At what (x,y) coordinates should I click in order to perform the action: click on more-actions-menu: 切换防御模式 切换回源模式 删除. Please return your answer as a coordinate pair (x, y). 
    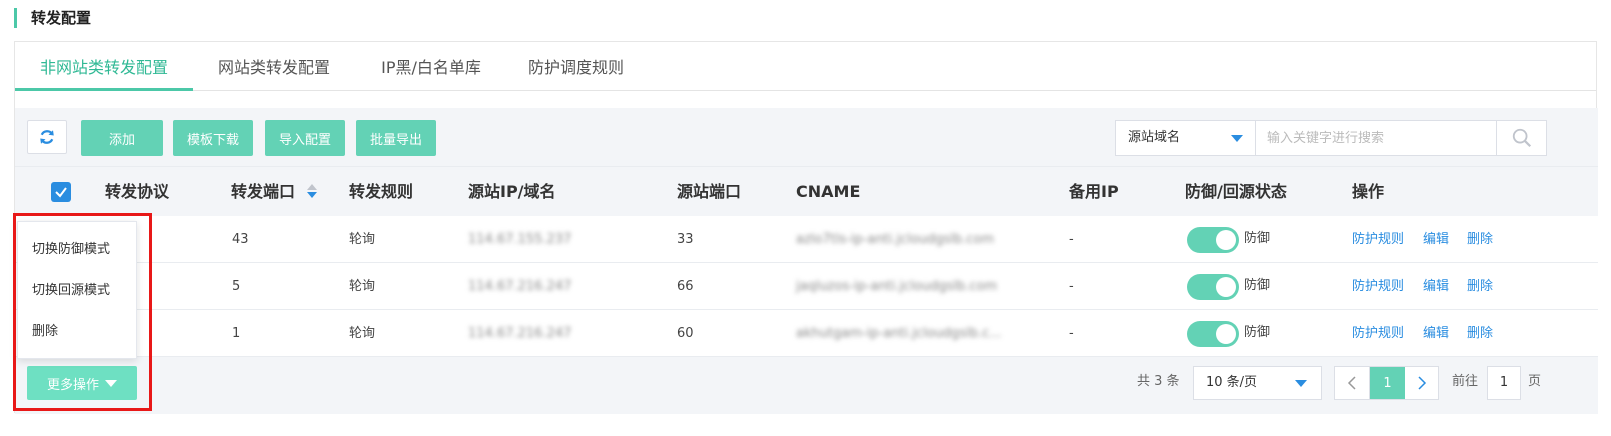
    Looking at the image, I should click on (77, 290).